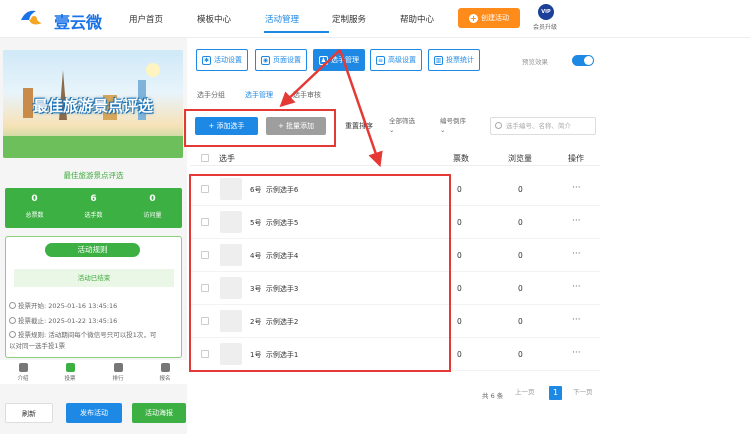 Image resolution: width=750 pixels, height=434 pixels. I want to click on nav-activity-management: 活动管理, so click(282, 19).